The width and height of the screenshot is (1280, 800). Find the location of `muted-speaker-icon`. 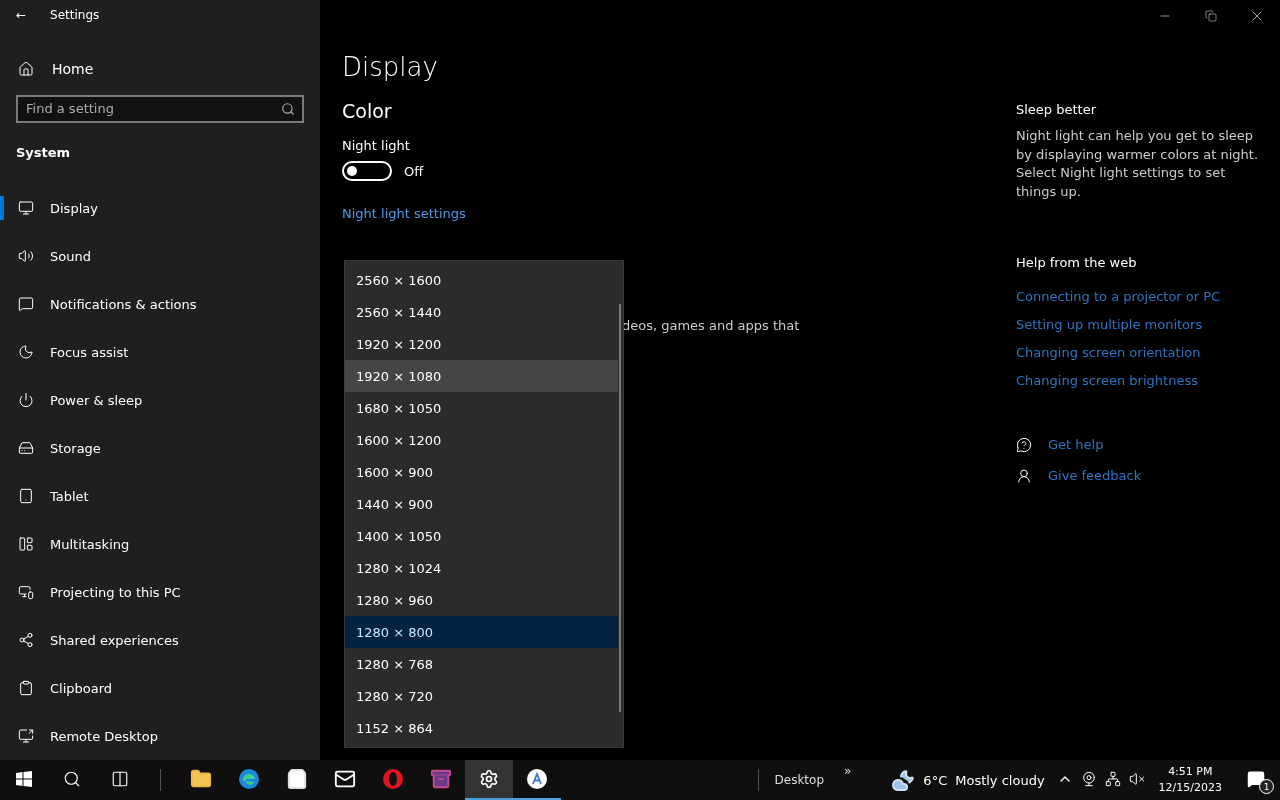

muted-speaker-icon is located at coordinates (1136, 779).